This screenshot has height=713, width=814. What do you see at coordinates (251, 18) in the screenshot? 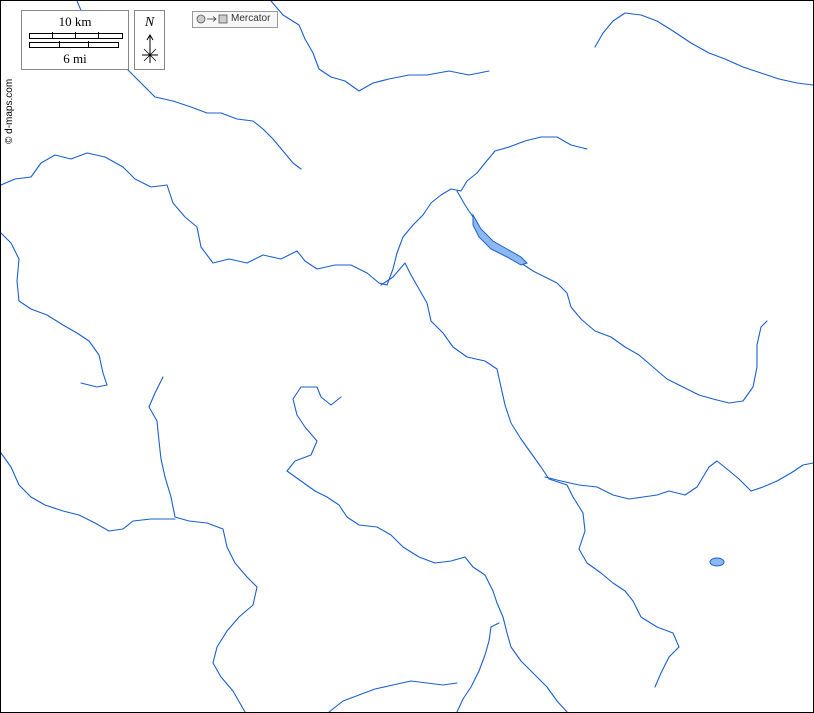
I see `projection-label: Mercator` at bounding box center [251, 18].